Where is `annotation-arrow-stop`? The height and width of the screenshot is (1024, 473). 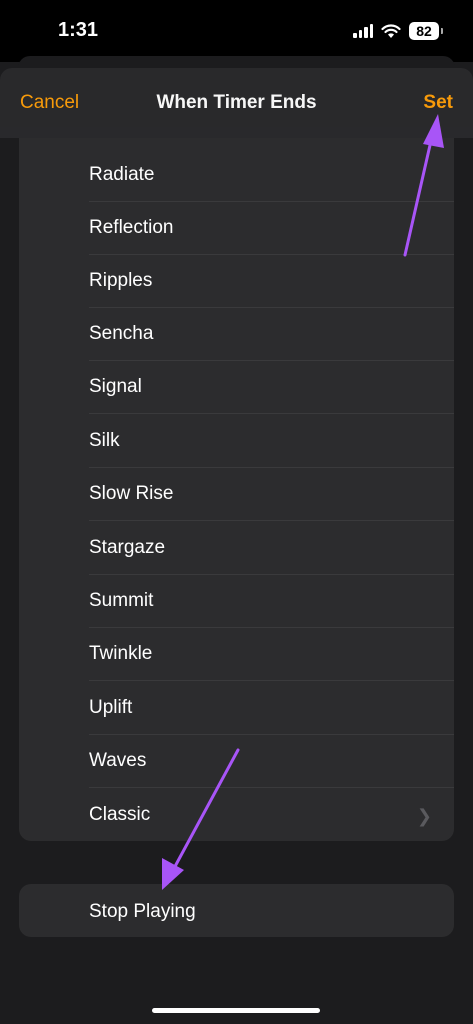 annotation-arrow-stop is located at coordinates (201, 819).